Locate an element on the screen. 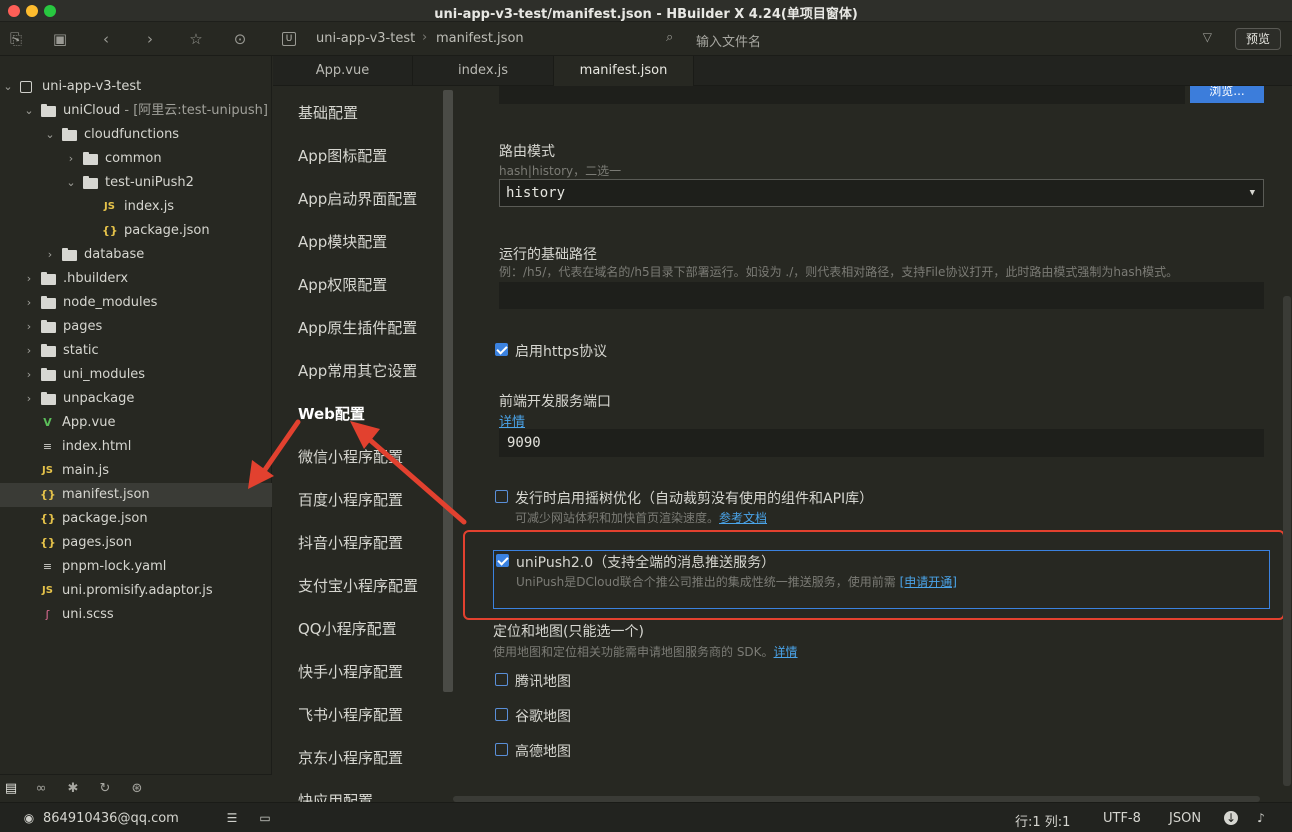  tree-item: › common is located at coordinates (136, 159).